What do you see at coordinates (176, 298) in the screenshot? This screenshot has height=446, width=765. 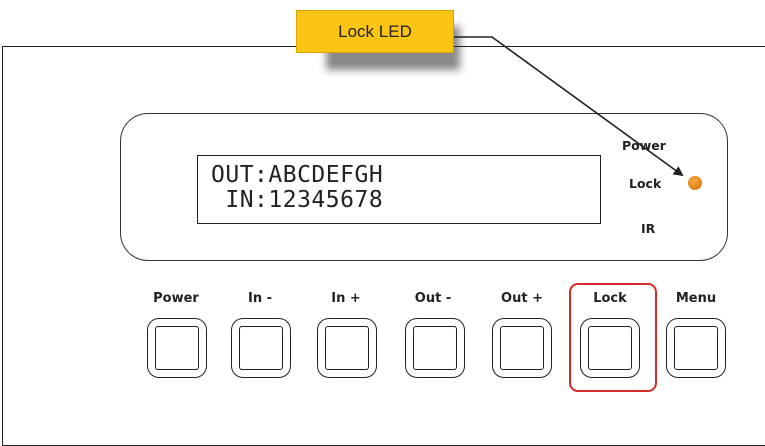 I see `power-button-label: Power` at bounding box center [176, 298].